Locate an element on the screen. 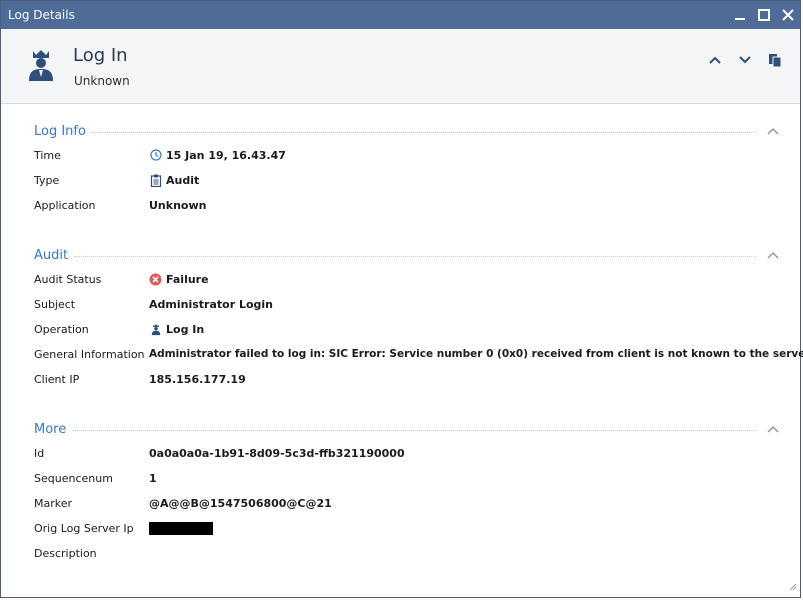  log-header: Log In Unknown is located at coordinates (400, 66).